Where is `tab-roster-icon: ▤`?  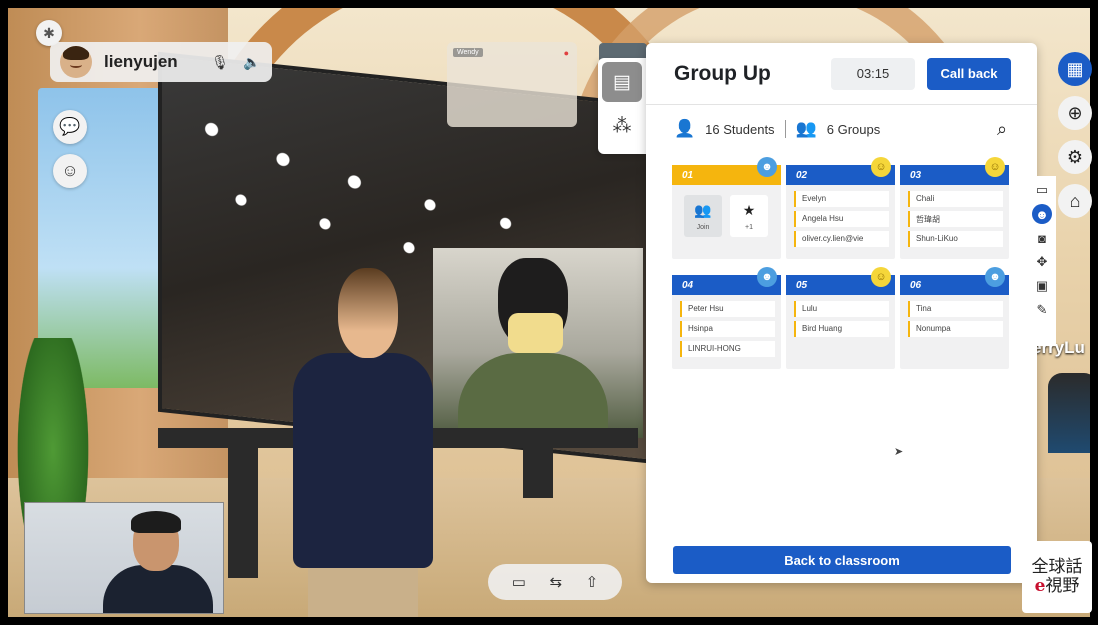
tab-roster-icon: ▤ is located at coordinates (622, 82).